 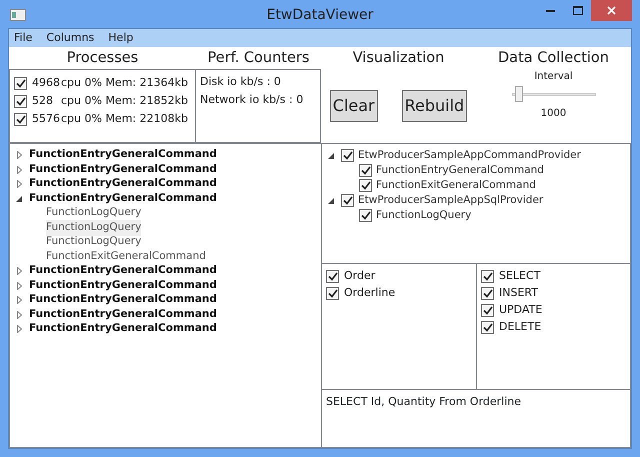 What do you see at coordinates (520, 310) in the screenshot?
I see `checkbox-label: UPDATE` at bounding box center [520, 310].